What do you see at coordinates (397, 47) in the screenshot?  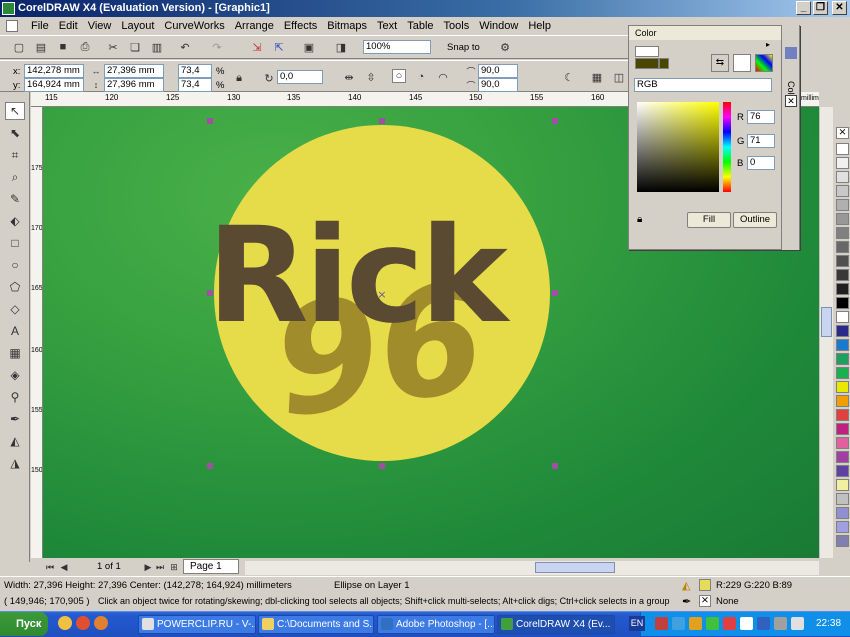 I see `zoom-level-select: 100%` at bounding box center [397, 47].